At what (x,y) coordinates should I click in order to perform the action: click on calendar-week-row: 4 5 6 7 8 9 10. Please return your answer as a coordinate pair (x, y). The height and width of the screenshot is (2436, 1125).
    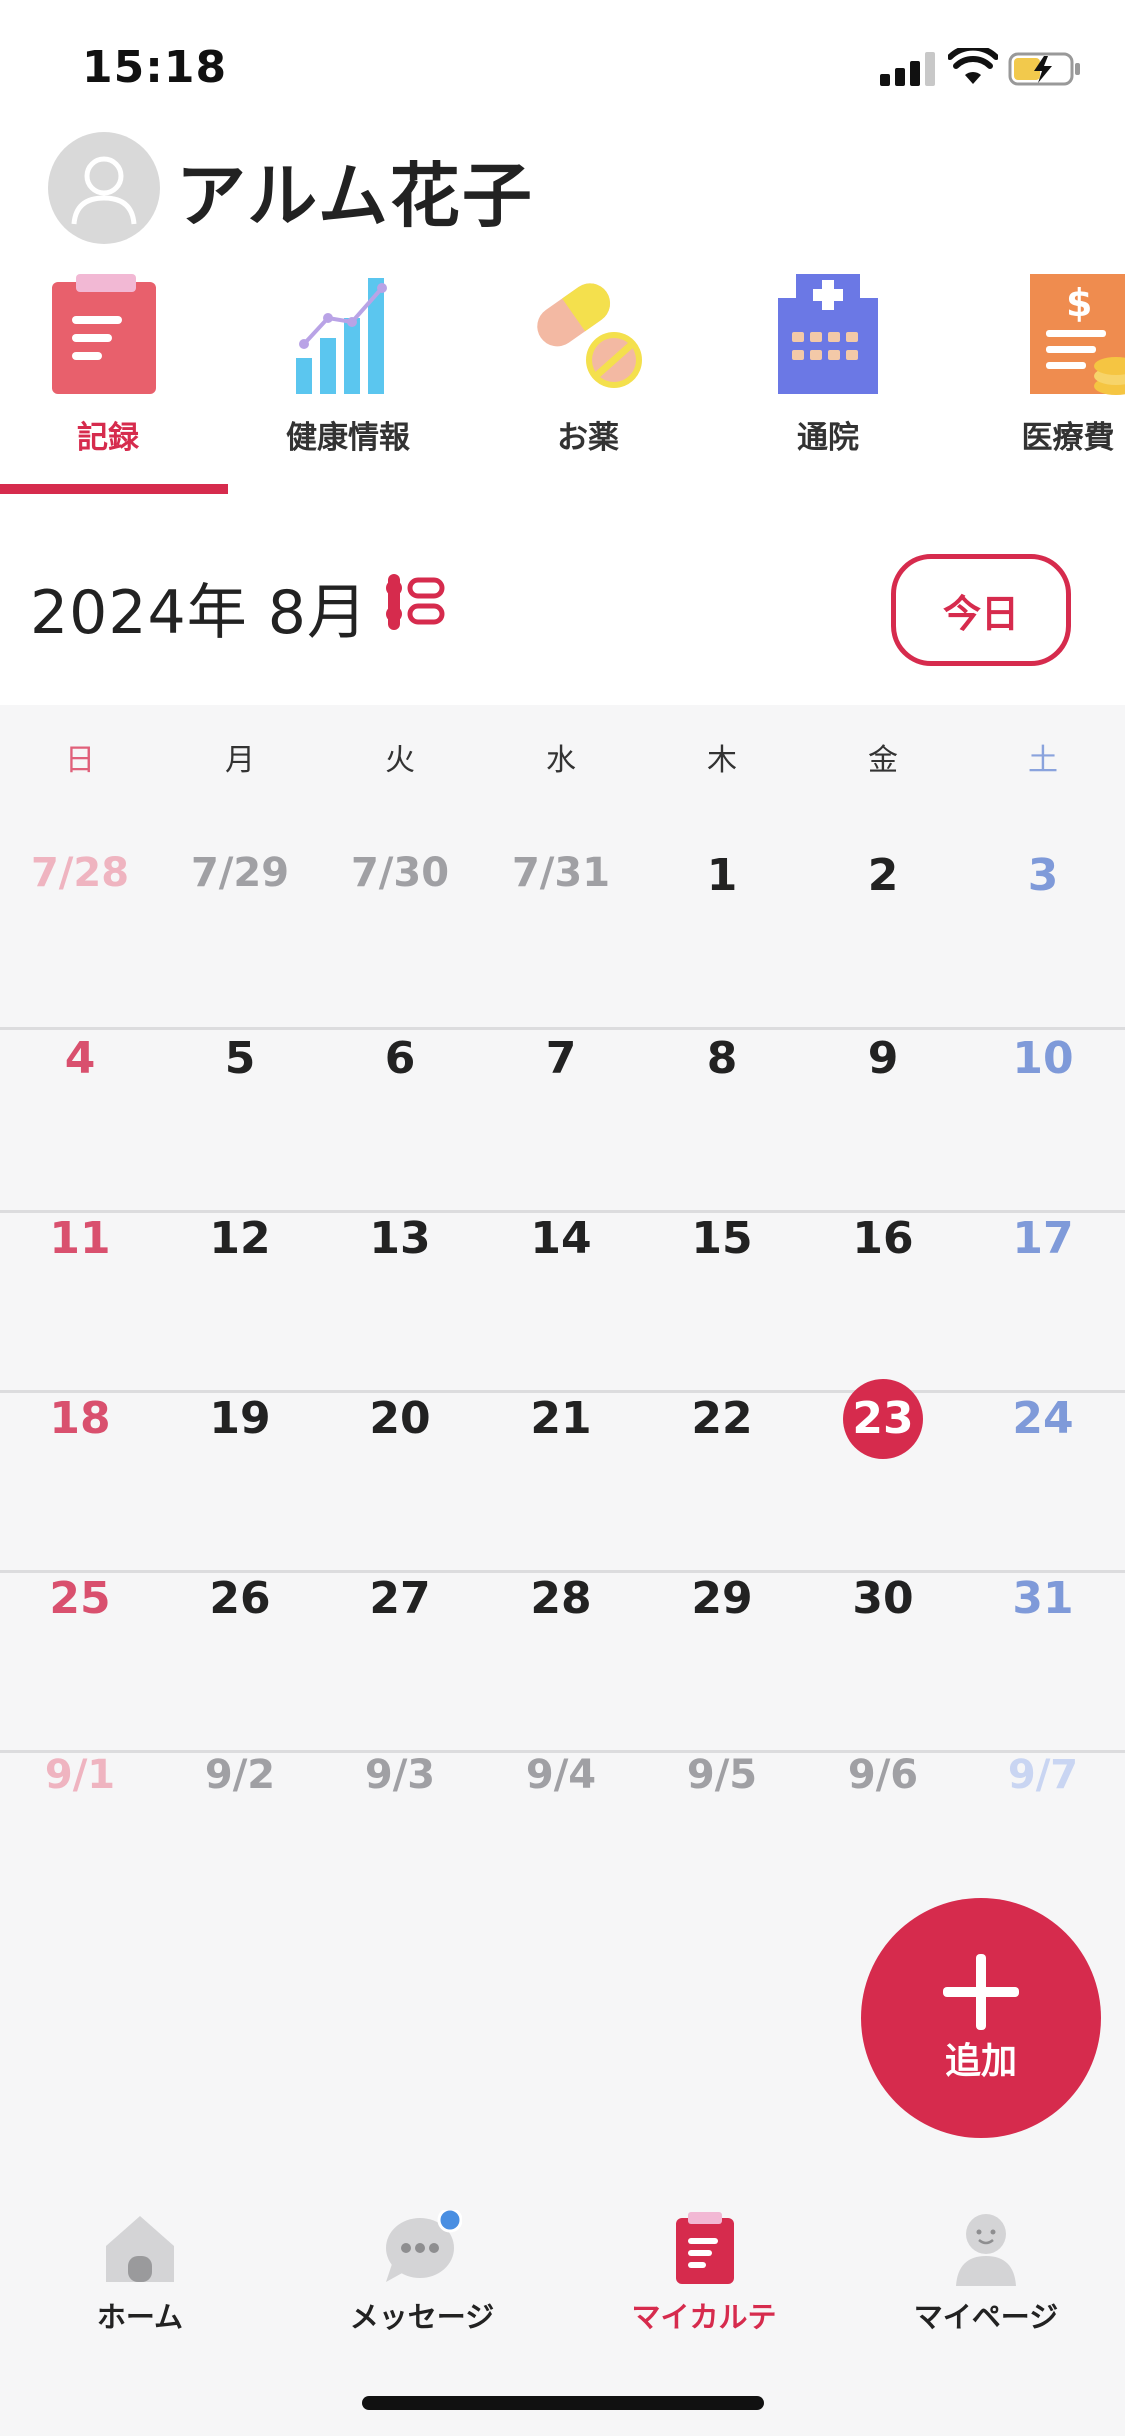
    Looking at the image, I should click on (562, 1123).